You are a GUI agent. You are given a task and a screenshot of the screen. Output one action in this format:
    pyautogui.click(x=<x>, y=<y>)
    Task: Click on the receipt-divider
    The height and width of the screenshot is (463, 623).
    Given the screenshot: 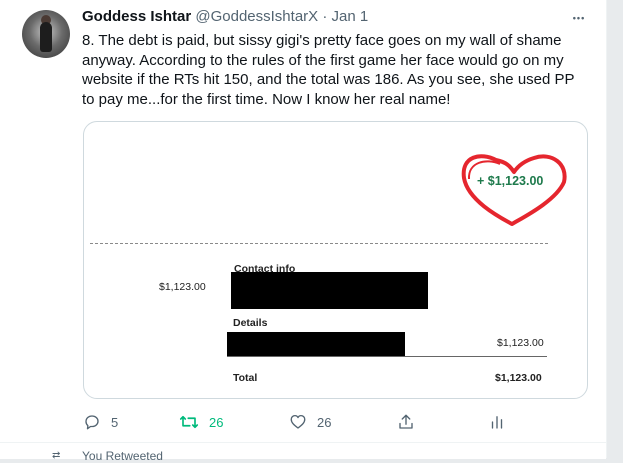 What is the action you would take?
    pyautogui.click(x=319, y=243)
    